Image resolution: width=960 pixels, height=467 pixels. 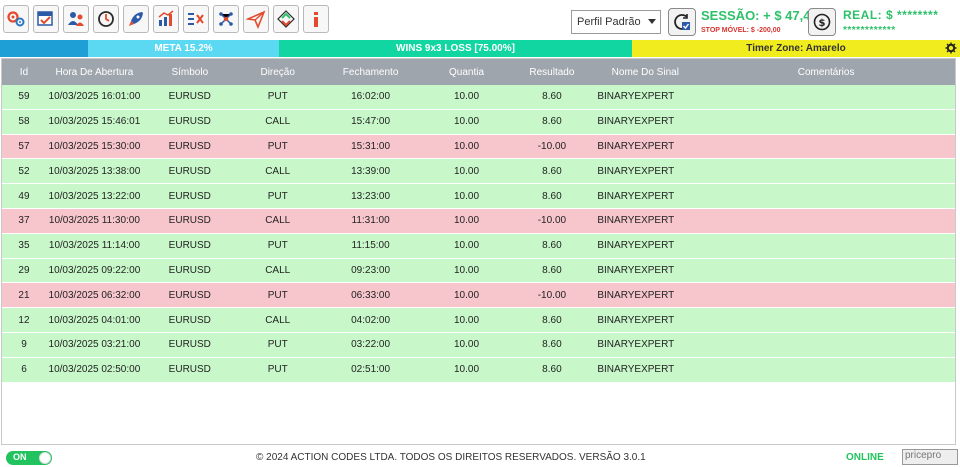 I want to click on cell-hora: 10/03/2025 02:50:00, so click(x=94, y=370).